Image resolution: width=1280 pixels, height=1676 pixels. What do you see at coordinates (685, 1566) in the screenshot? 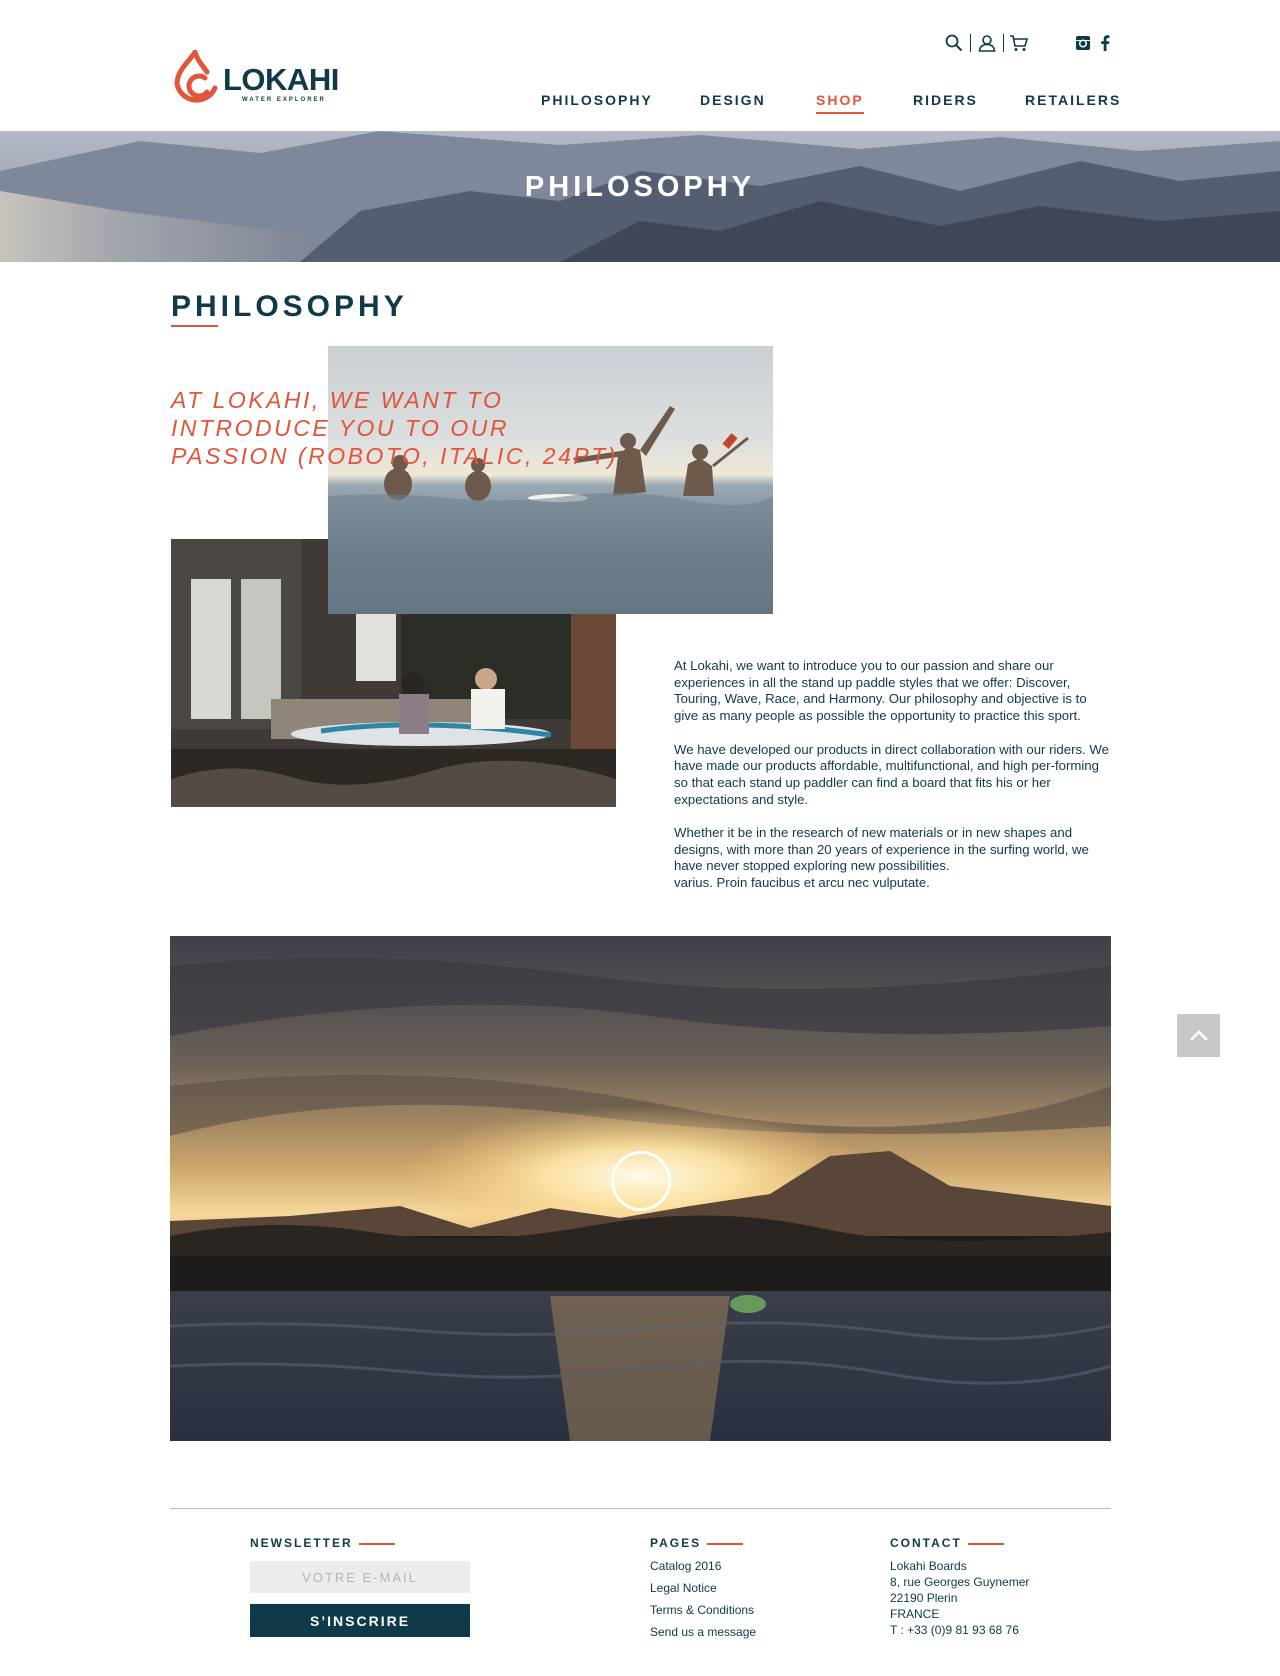
I see `footer-link-catalog: Catalog 2016` at bounding box center [685, 1566].